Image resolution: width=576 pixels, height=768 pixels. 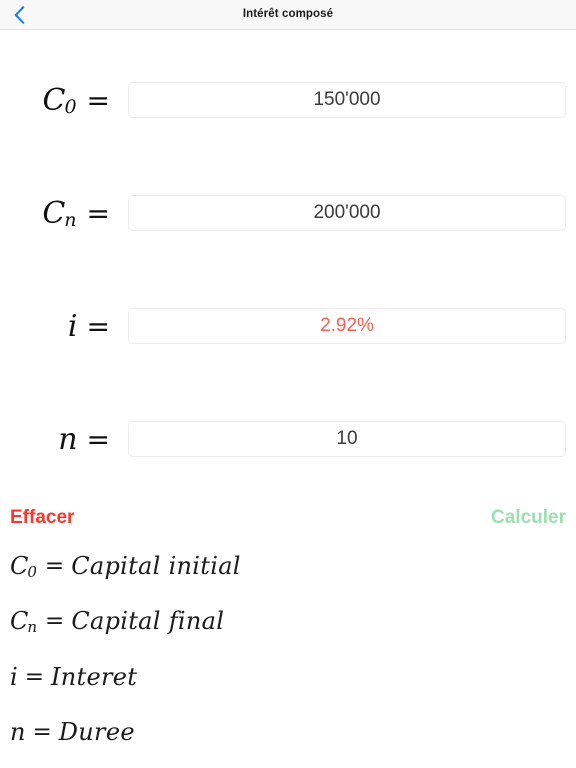 I want to click on legend-subscript: n, so click(x=32, y=627).